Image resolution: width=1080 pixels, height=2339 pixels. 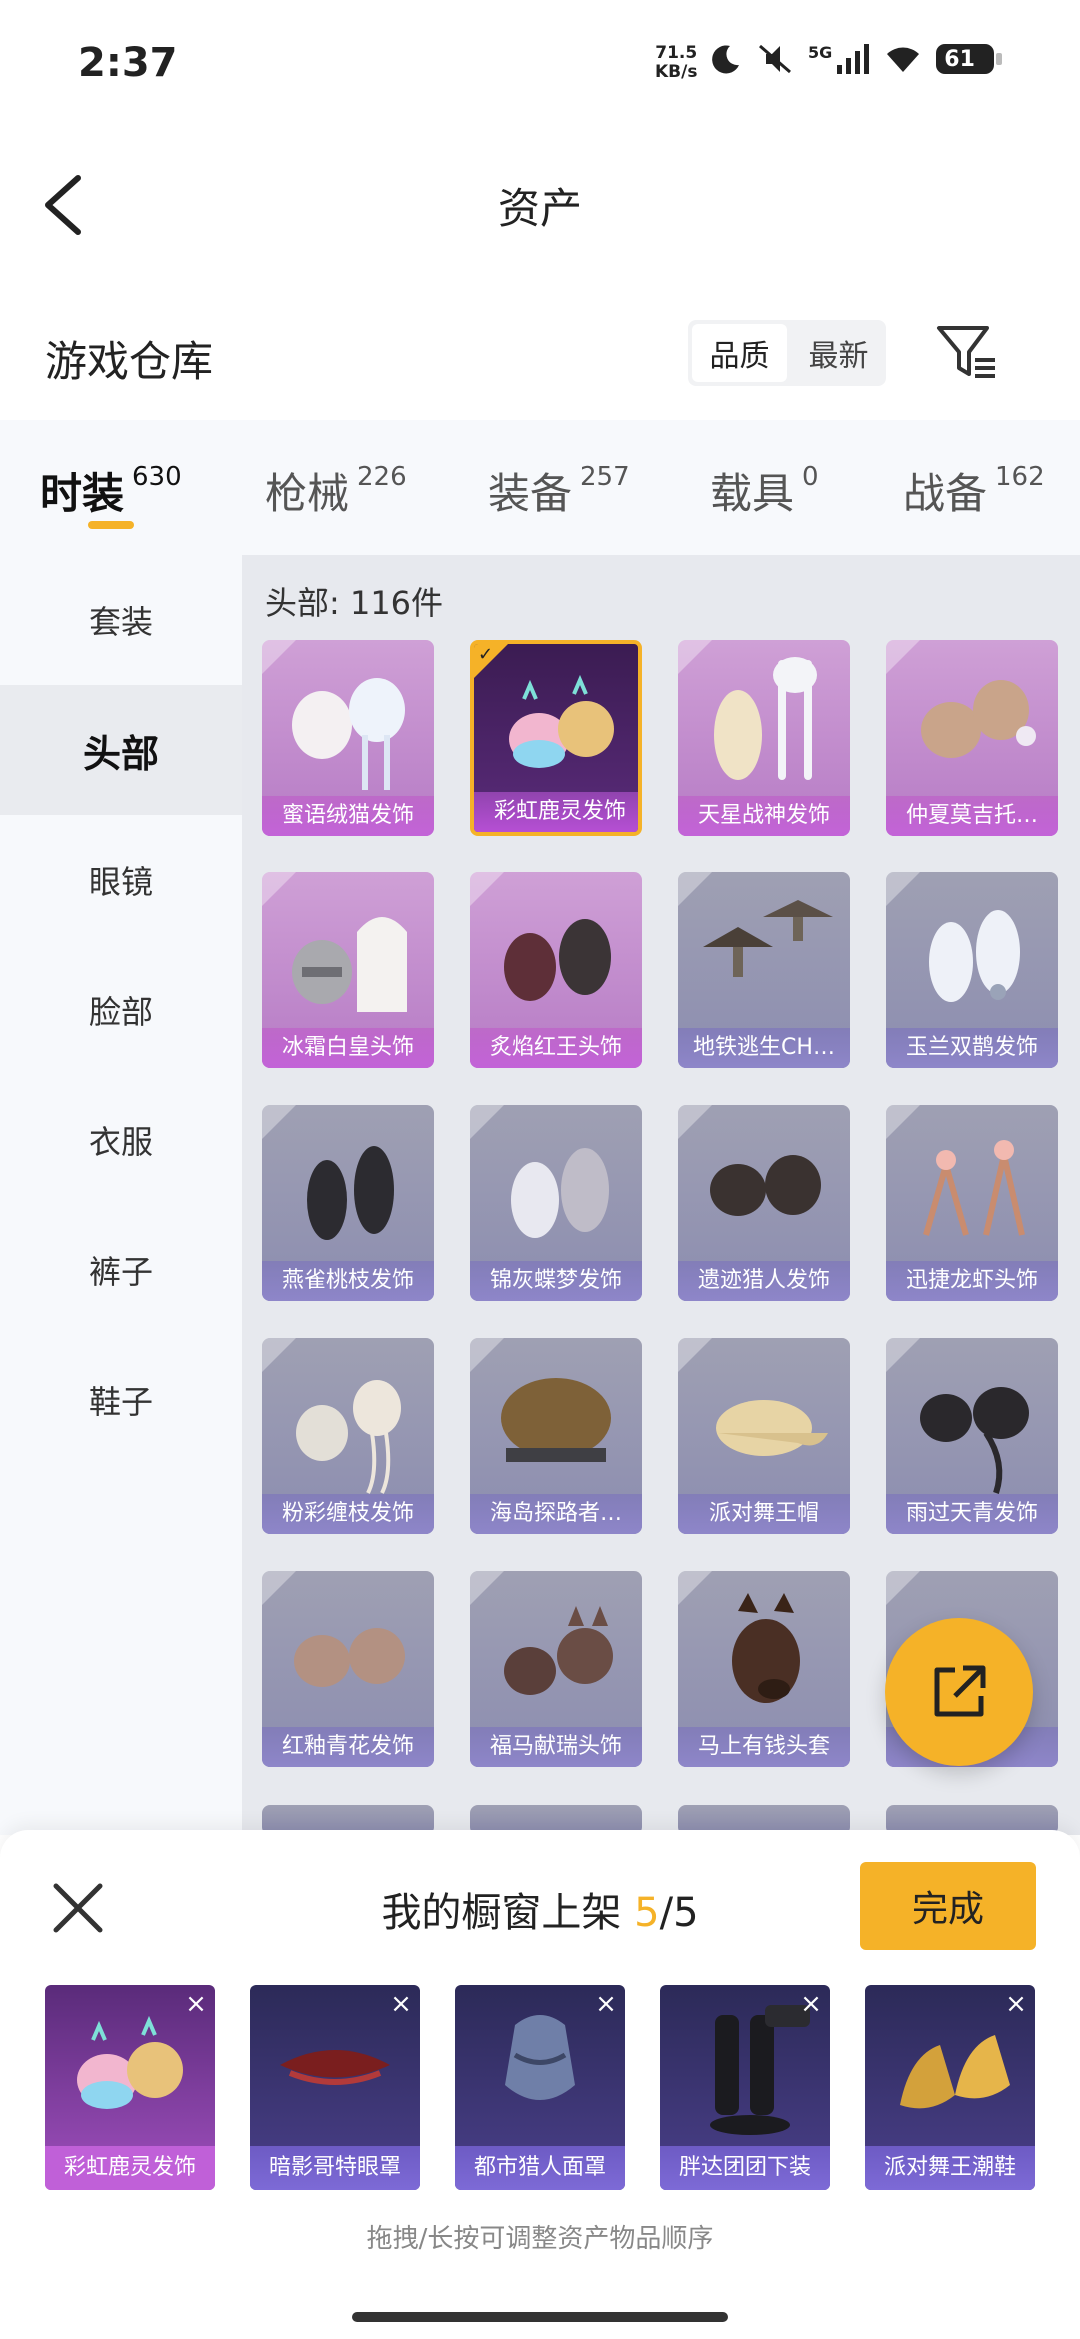 I want to click on net-speed-unit: KB/s, so click(x=676, y=72).